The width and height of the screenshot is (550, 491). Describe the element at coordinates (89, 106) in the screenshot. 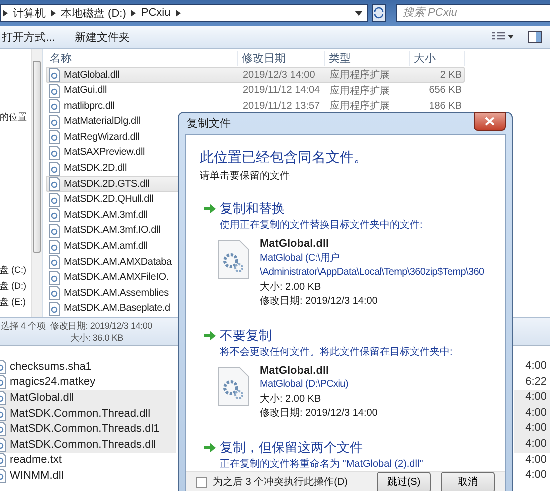

I see `file-name: matlibprc.dll` at that location.